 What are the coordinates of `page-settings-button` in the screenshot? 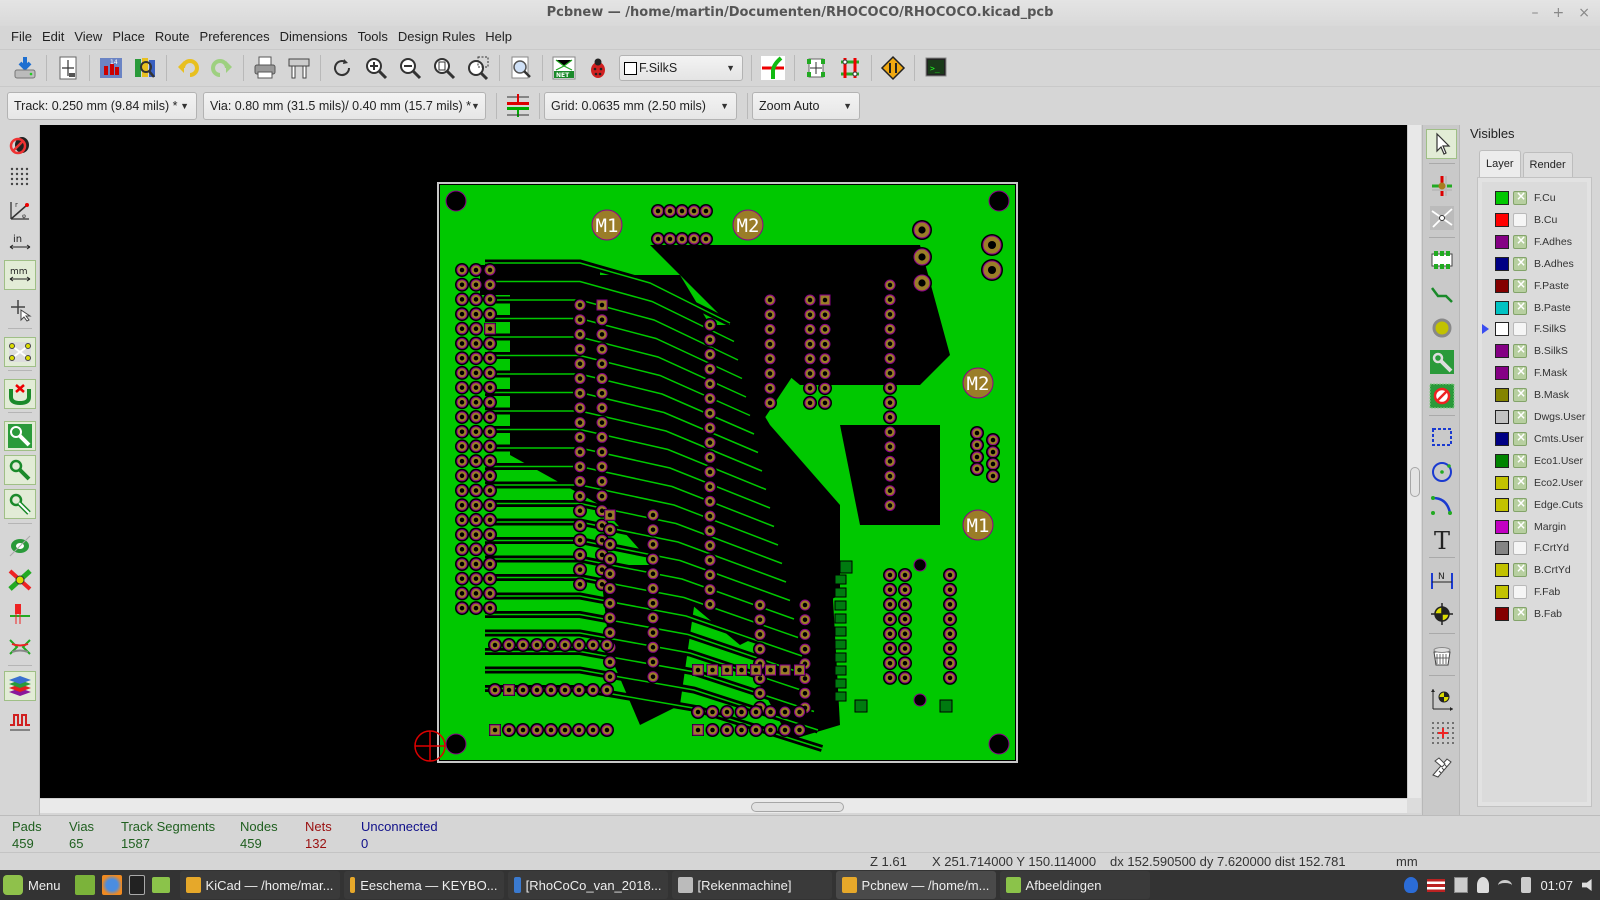 It's located at (68, 68).